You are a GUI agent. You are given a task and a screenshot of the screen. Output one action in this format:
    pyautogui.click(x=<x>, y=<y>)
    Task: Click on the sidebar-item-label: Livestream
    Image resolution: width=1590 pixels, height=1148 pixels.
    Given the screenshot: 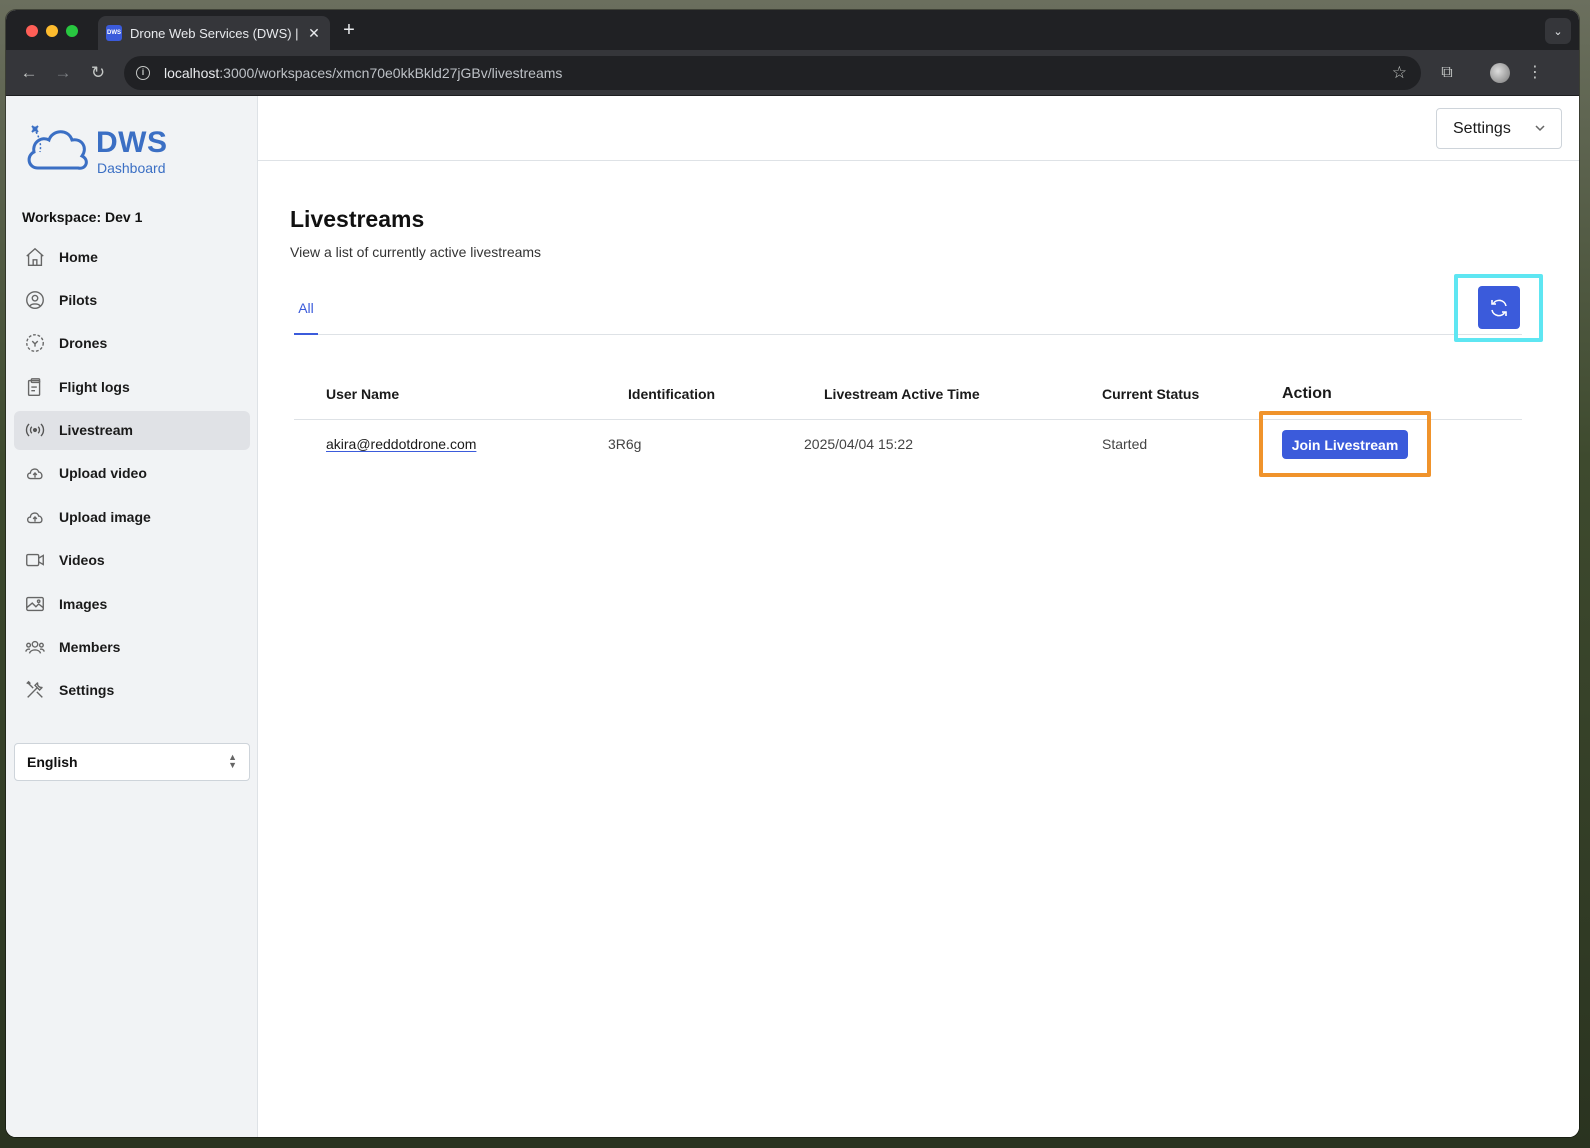 What is the action you would take?
    pyautogui.click(x=96, y=430)
    